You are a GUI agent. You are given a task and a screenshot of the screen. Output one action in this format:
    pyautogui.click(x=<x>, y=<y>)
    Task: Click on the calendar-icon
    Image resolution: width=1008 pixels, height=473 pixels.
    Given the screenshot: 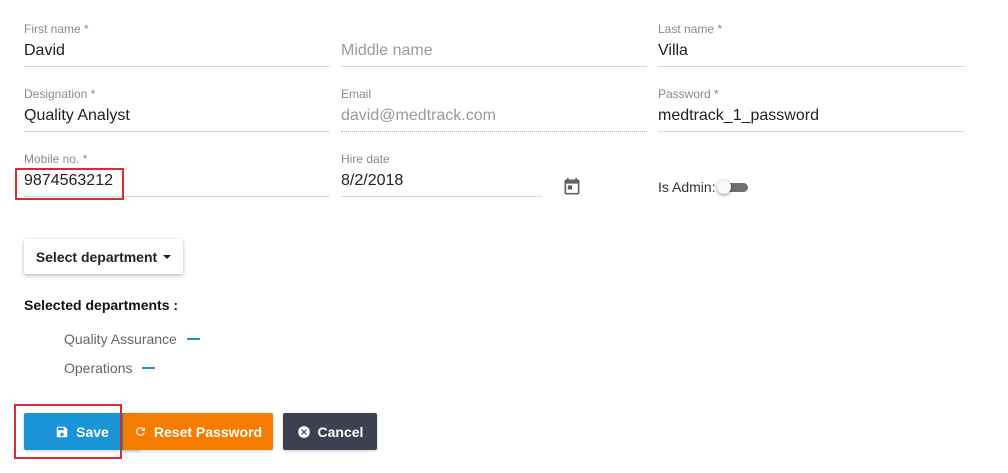 What is the action you would take?
    pyautogui.click(x=572, y=187)
    